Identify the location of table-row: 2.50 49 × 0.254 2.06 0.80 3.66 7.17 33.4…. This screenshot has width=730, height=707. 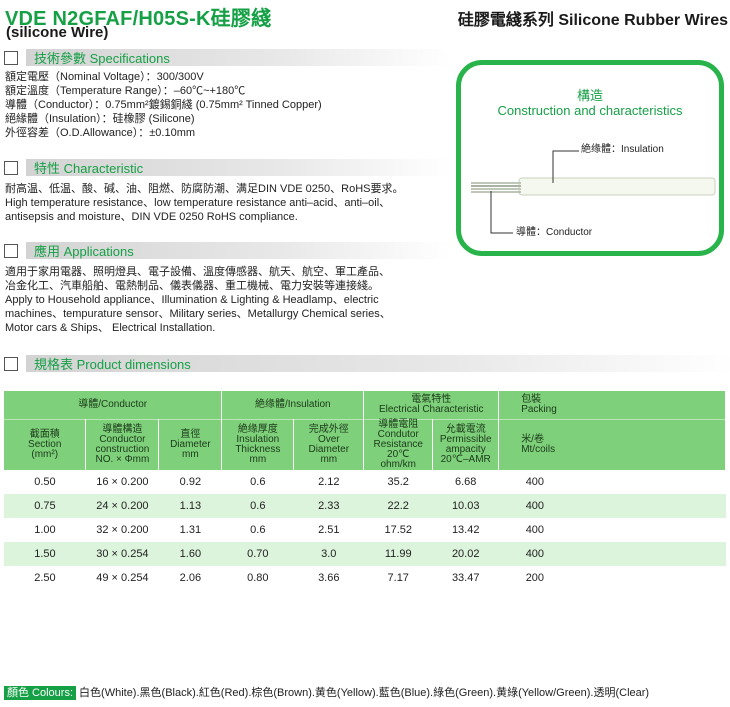
(365, 578).